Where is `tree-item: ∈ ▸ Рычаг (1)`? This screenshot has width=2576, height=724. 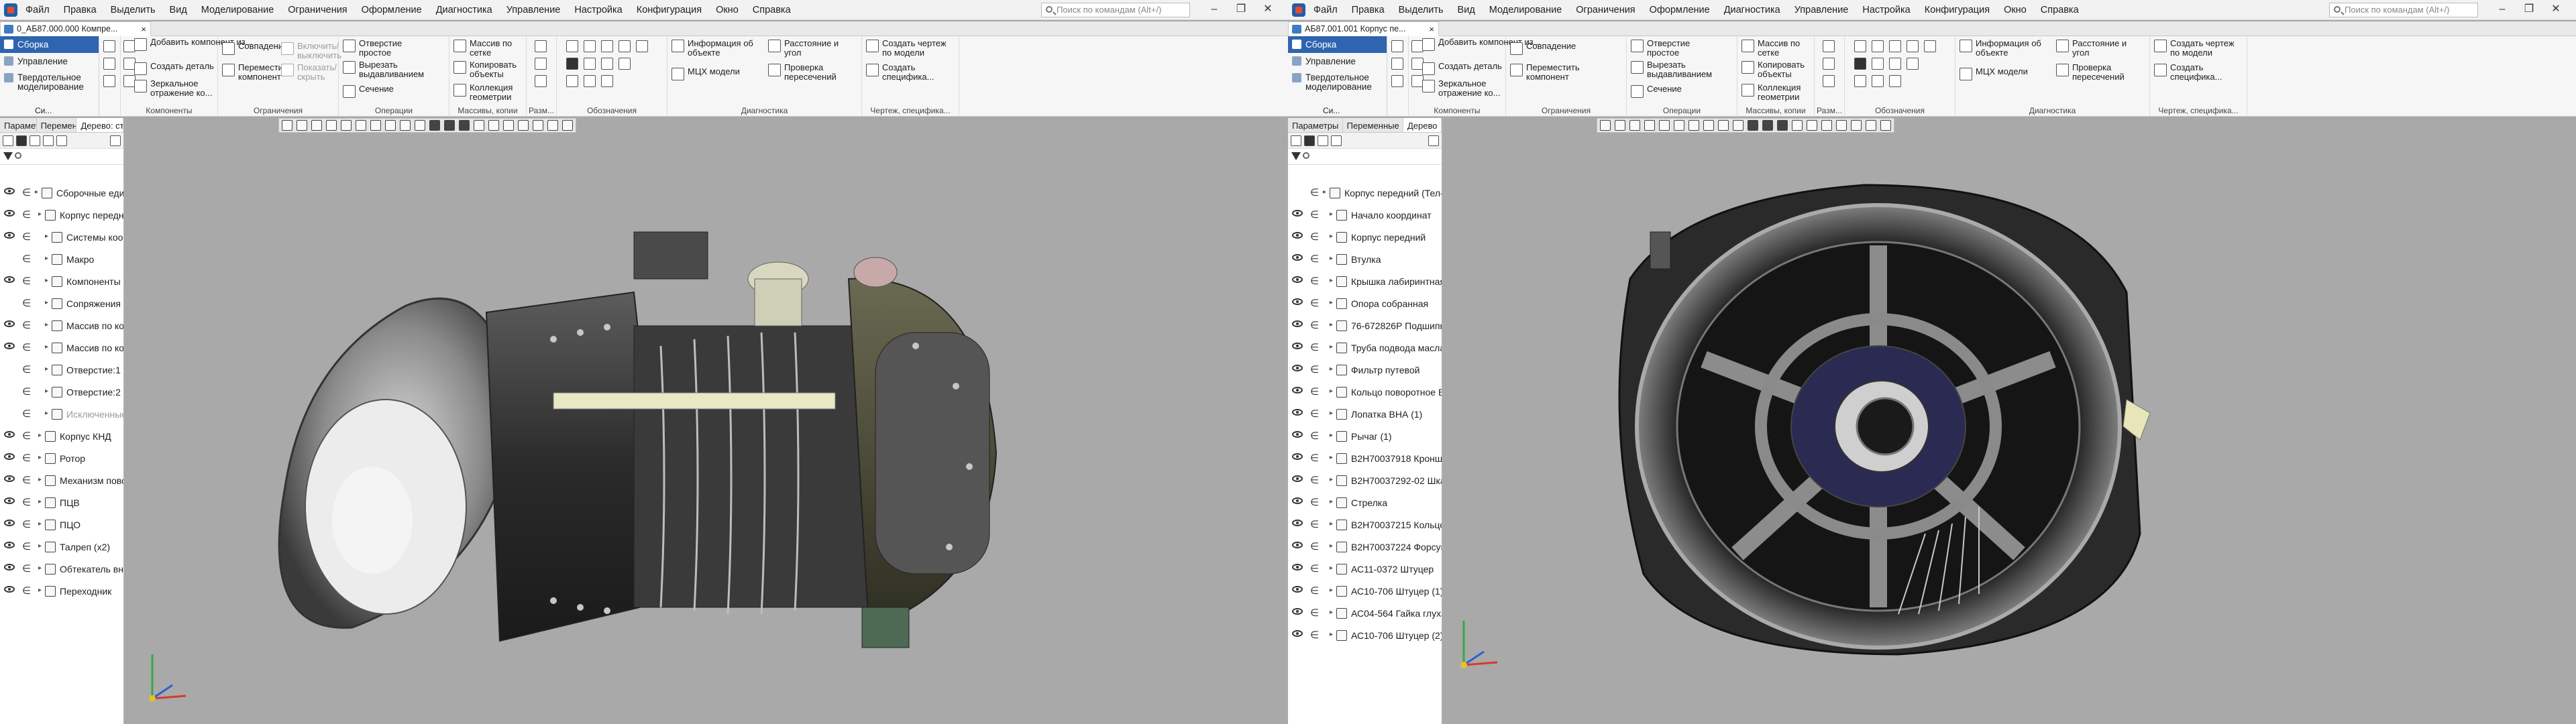
tree-item: ∈ ▸ Рычаг (1) is located at coordinates (1365, 437).